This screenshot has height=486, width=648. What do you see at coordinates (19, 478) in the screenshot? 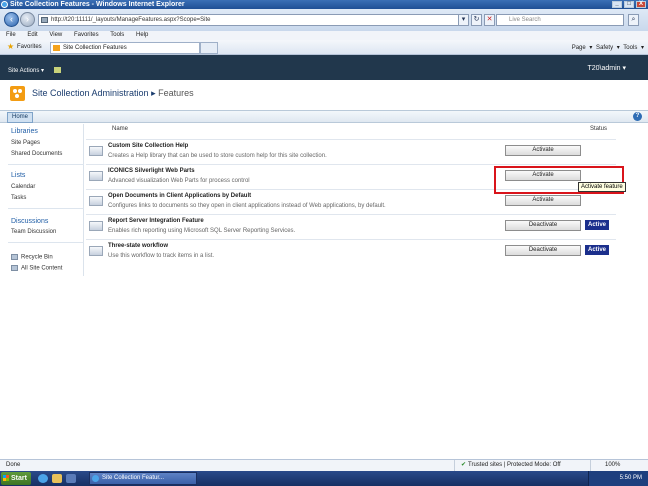
I see `start-label: Start` at bounding box center [19, 478].